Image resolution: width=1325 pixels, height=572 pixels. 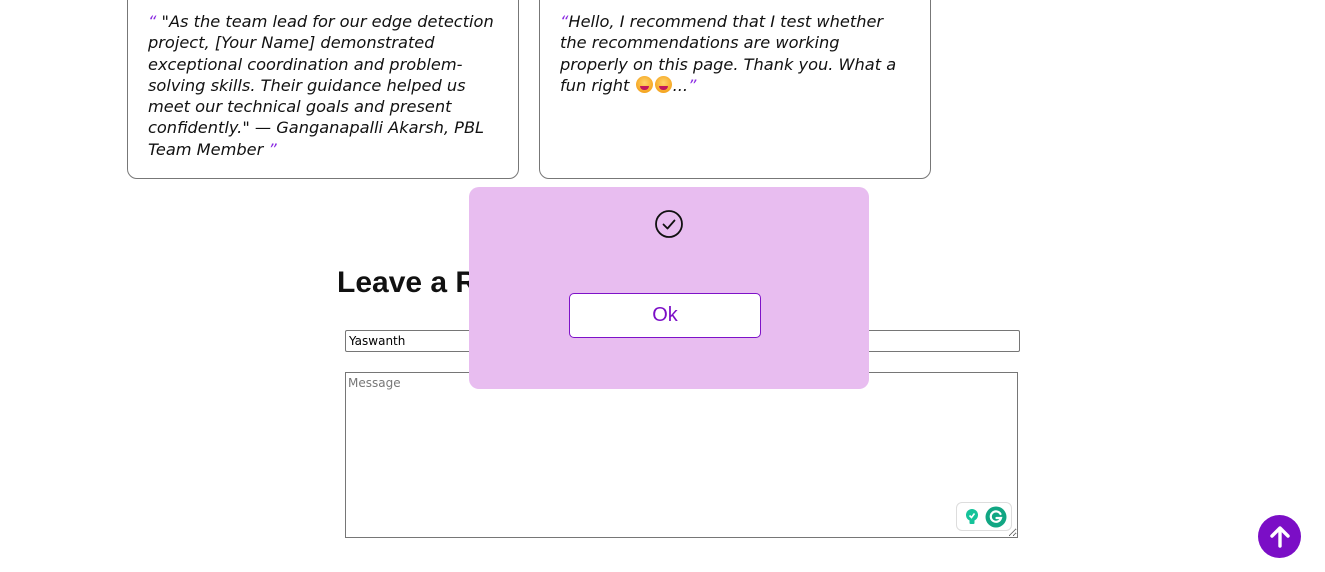 I want to click on grammarly-widget, so click(x=984, y=516).